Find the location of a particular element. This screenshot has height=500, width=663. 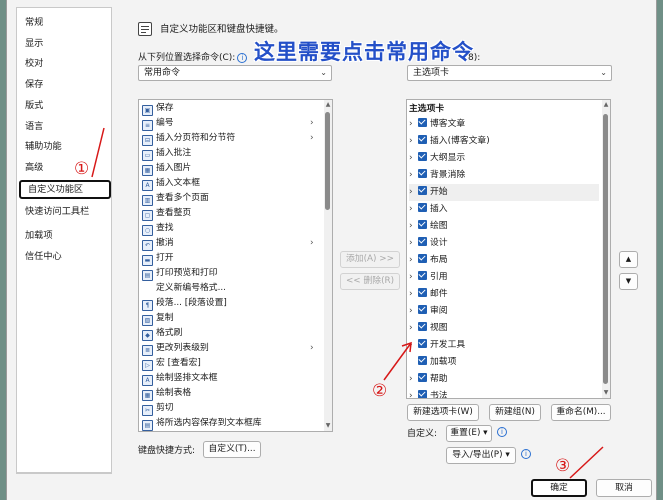

ribbon-tab-item: › 邮件 is located at coordinates (504, 294).